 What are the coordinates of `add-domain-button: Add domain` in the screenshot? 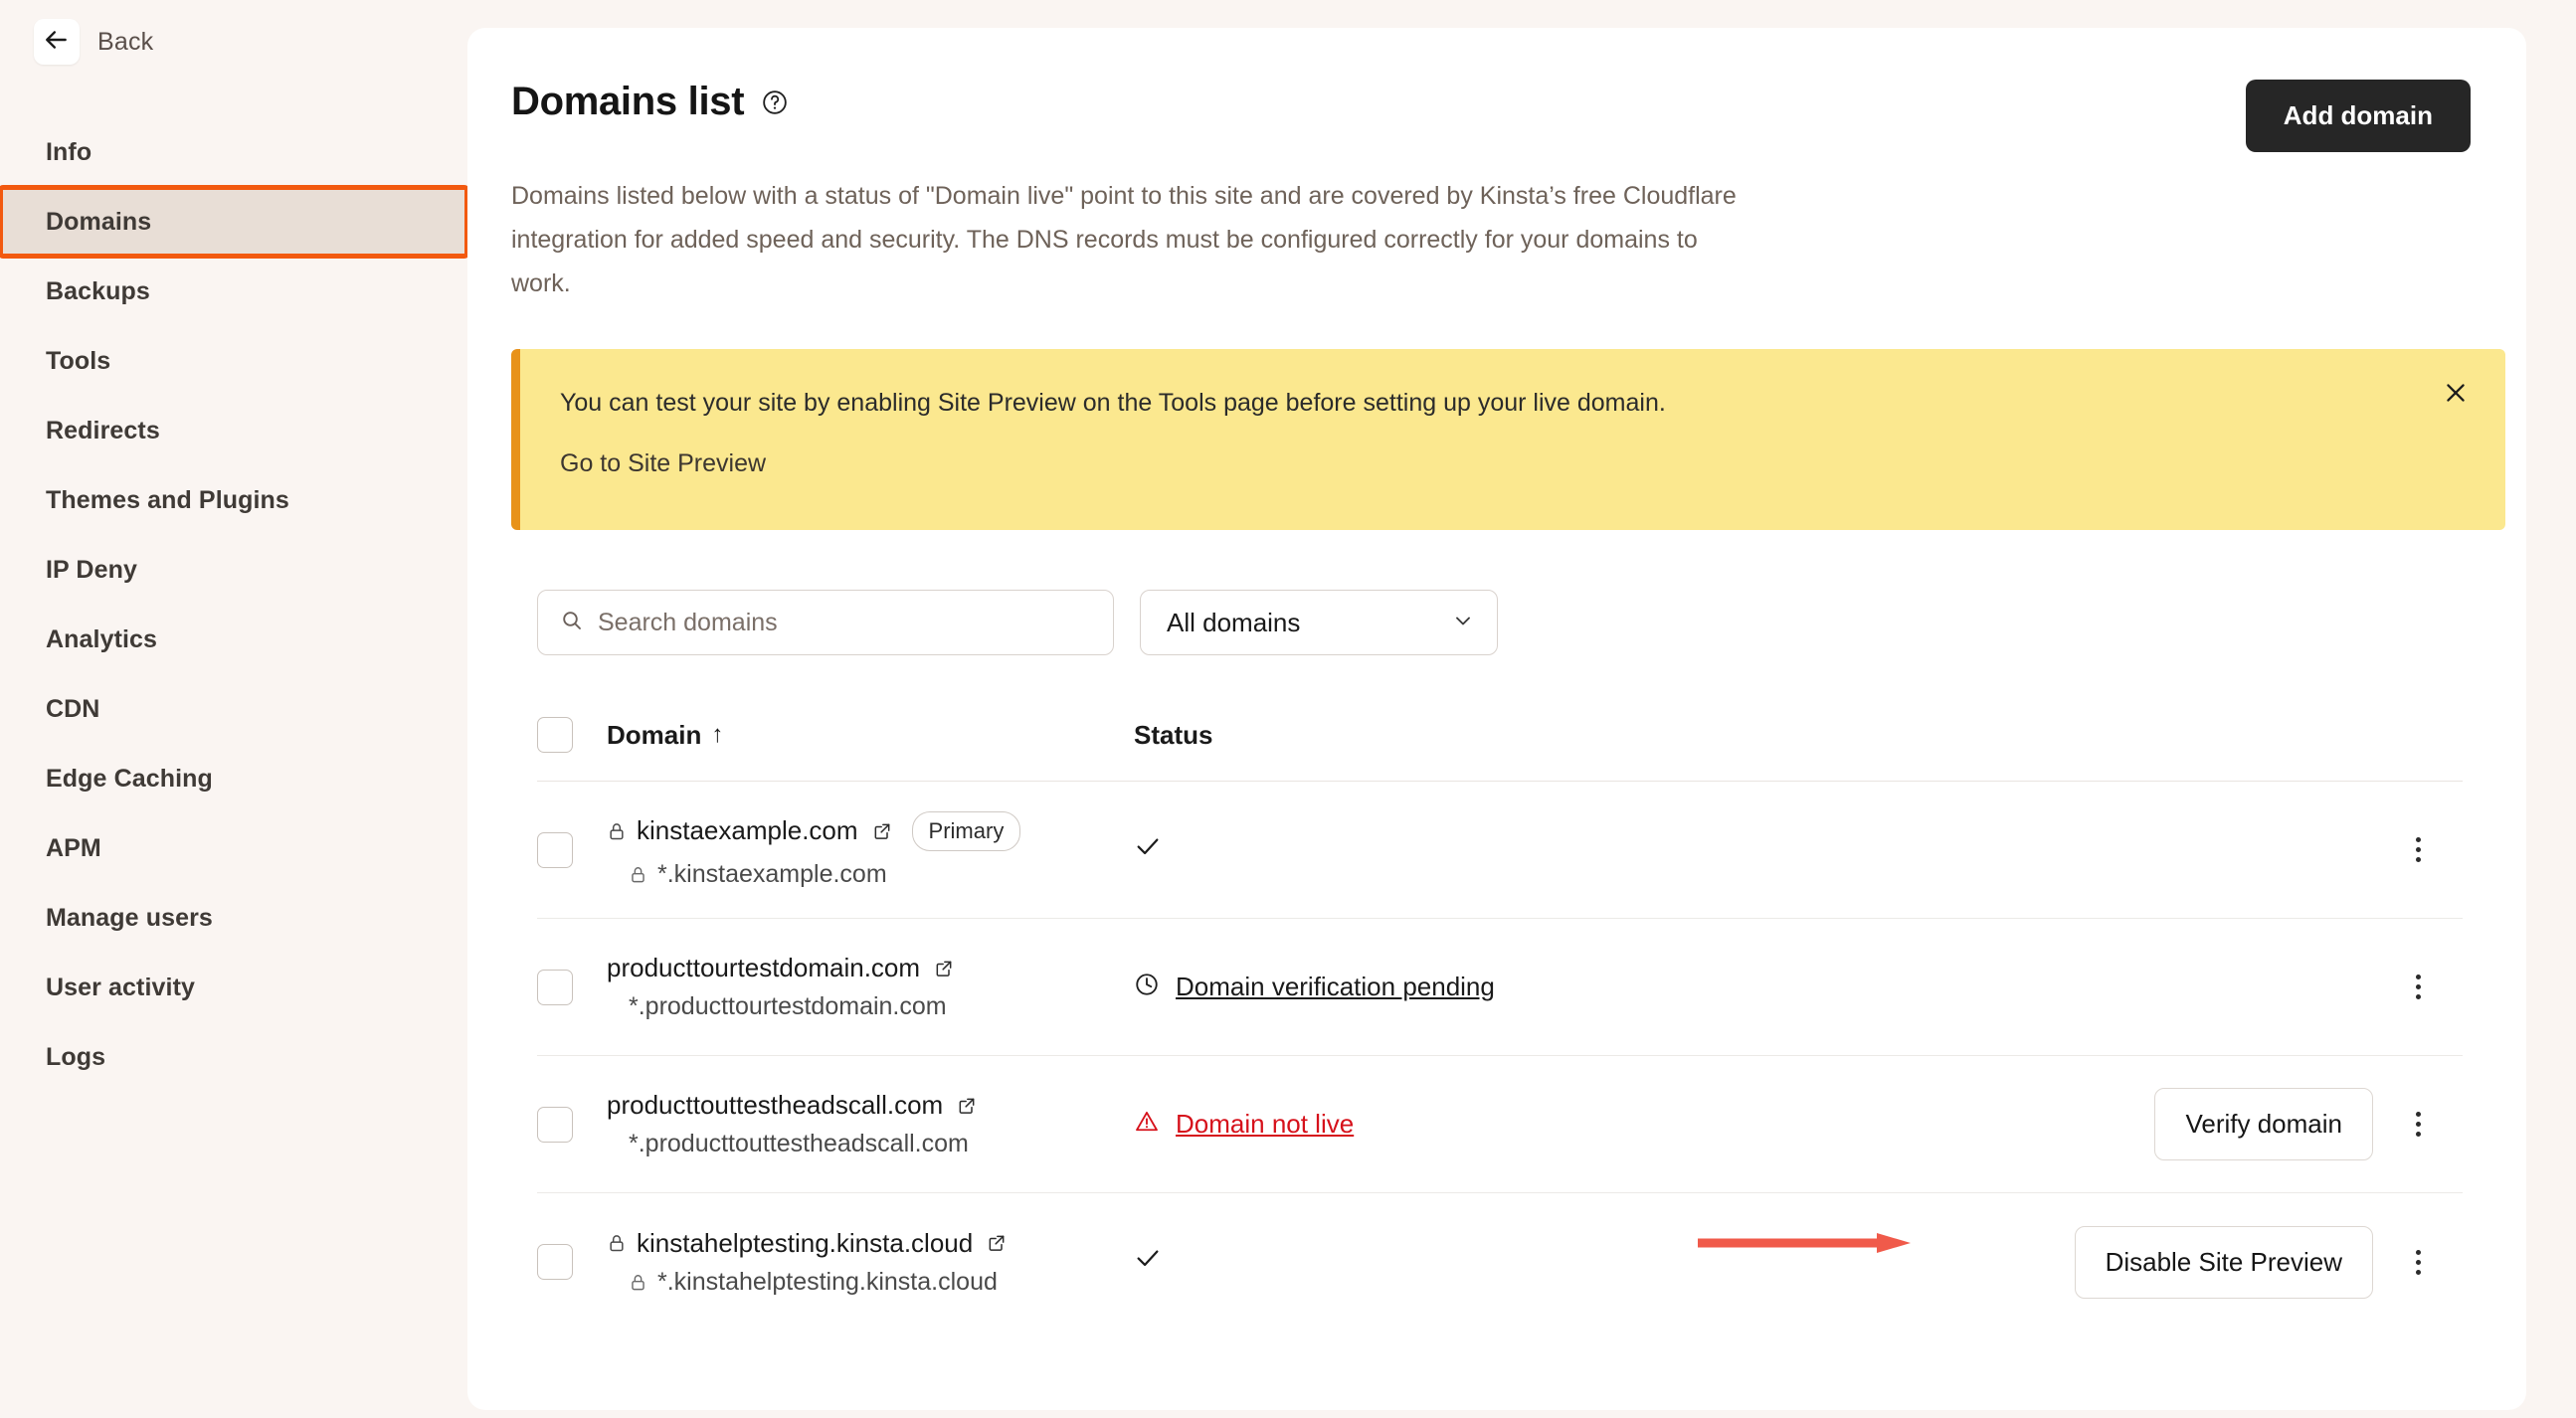 It's located at (2358, 116).